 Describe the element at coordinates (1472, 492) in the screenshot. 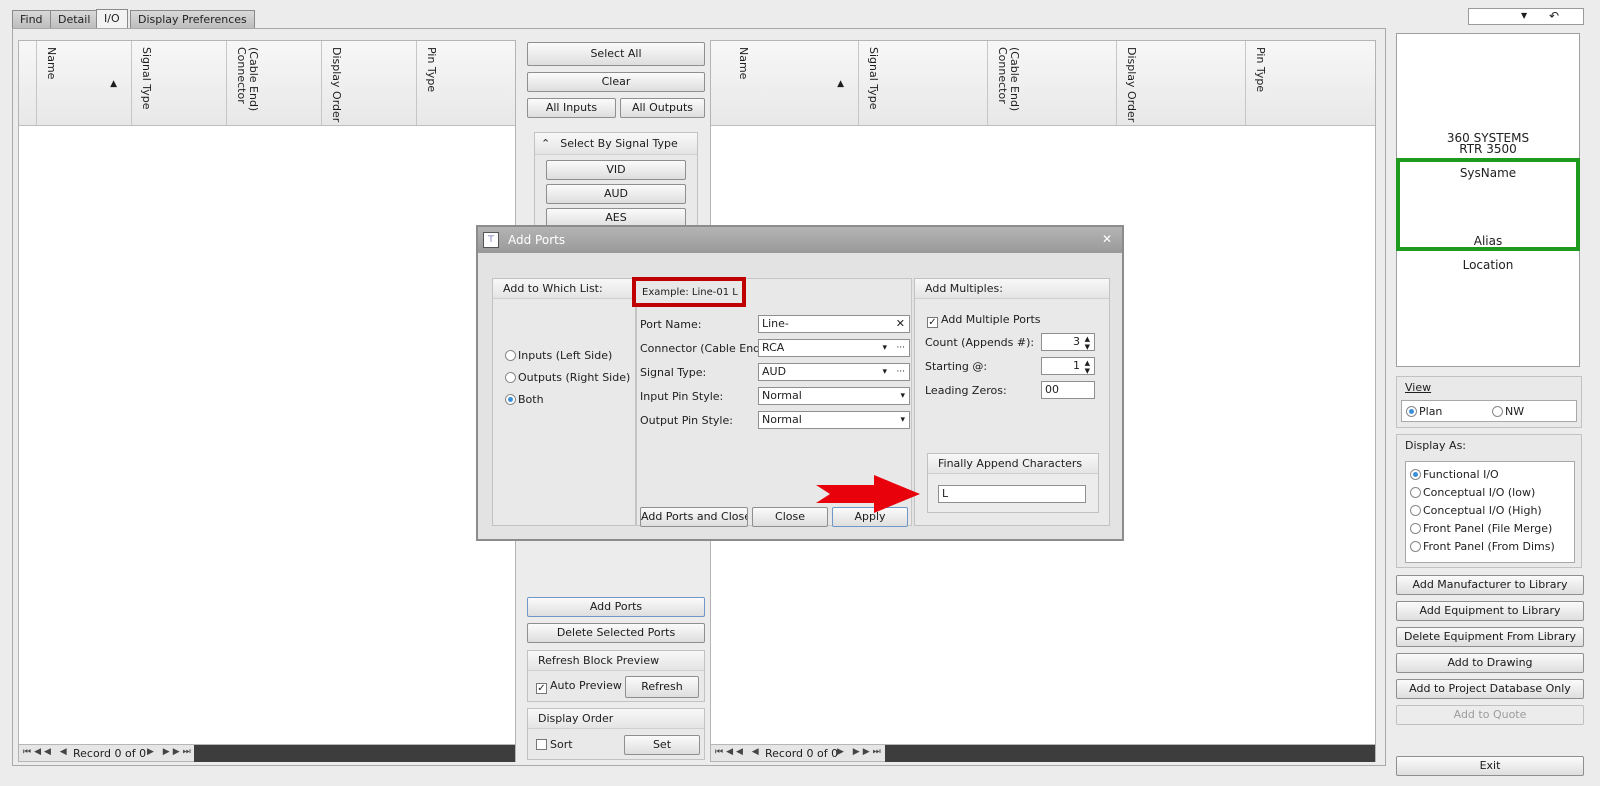

I see `display-as-conceptual-low-radio: Conceptual I/O (low)` at that location.